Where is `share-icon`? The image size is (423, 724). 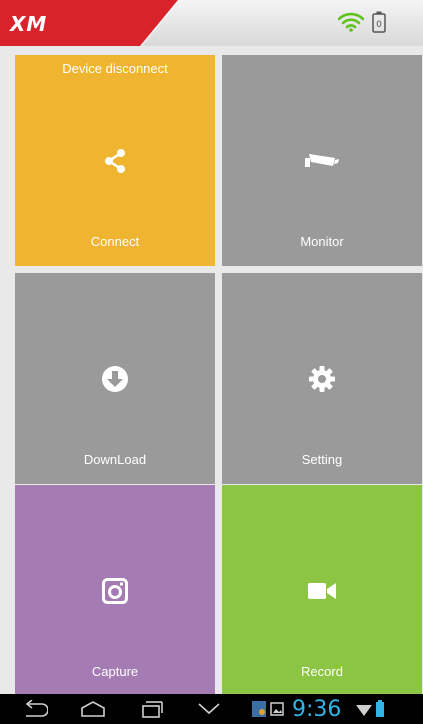 share-icon is located at coordinates (115, 160).